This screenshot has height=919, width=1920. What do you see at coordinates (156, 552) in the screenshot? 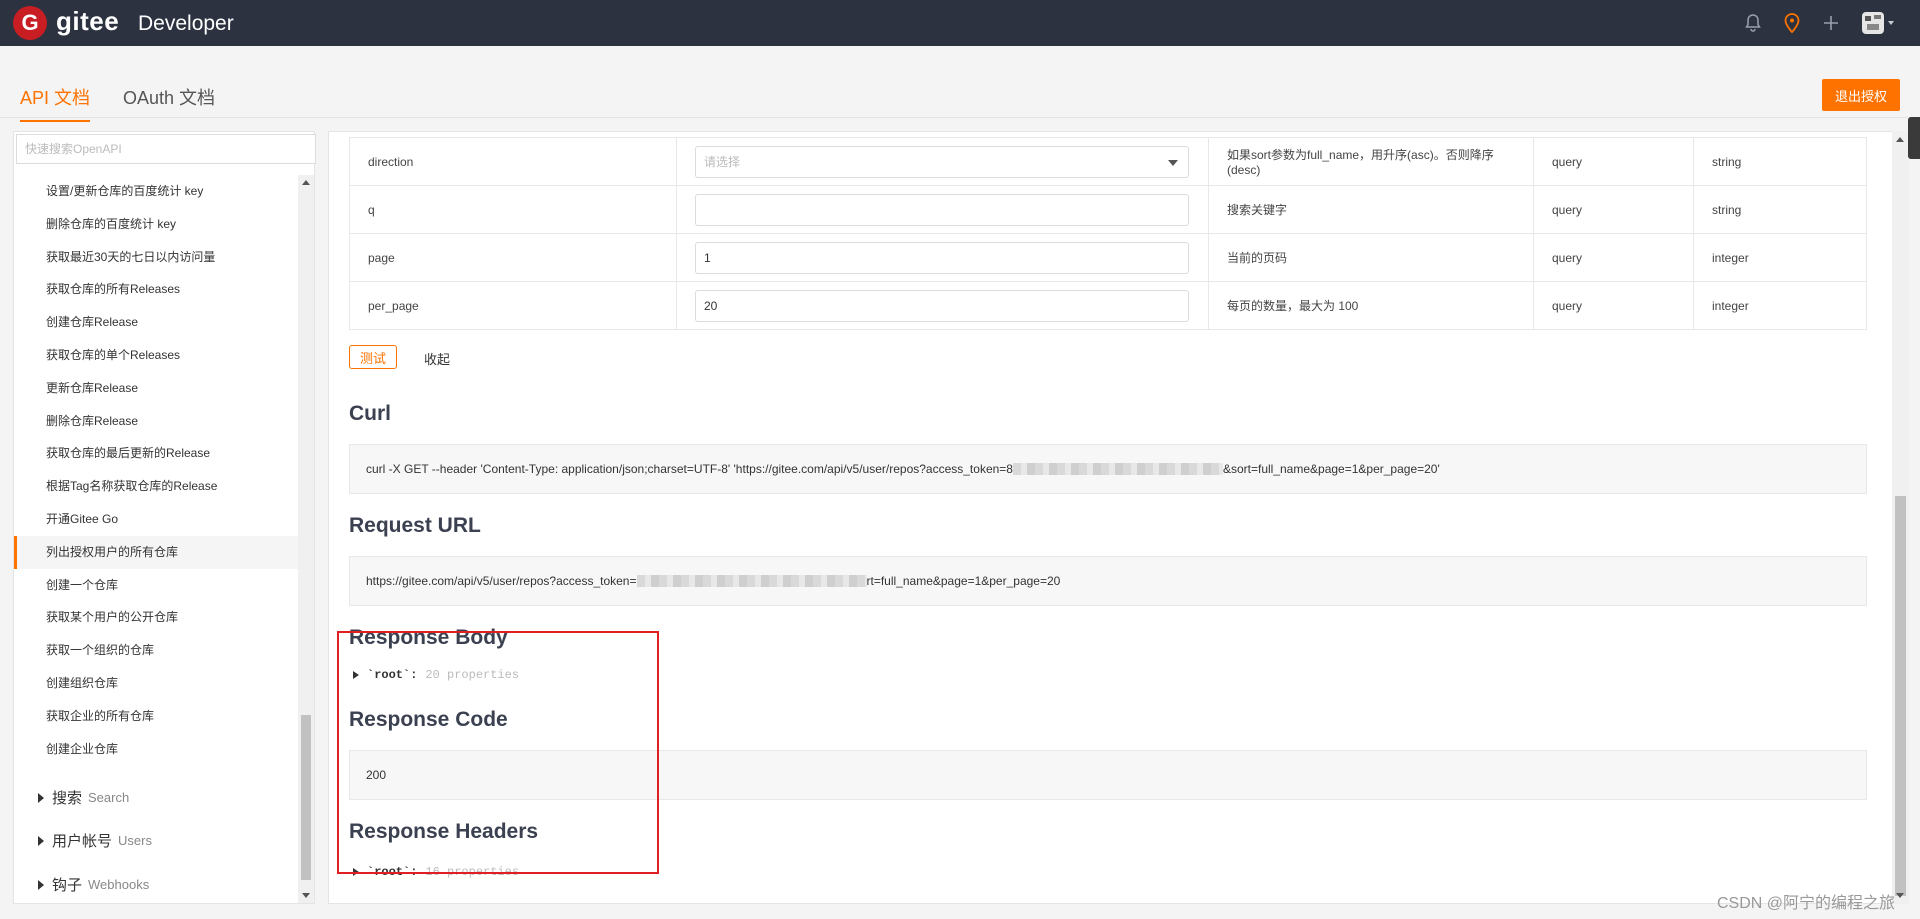
I see `sidebar-item: 列出授权用户的所有仓库` at bounding box center [156, 552].